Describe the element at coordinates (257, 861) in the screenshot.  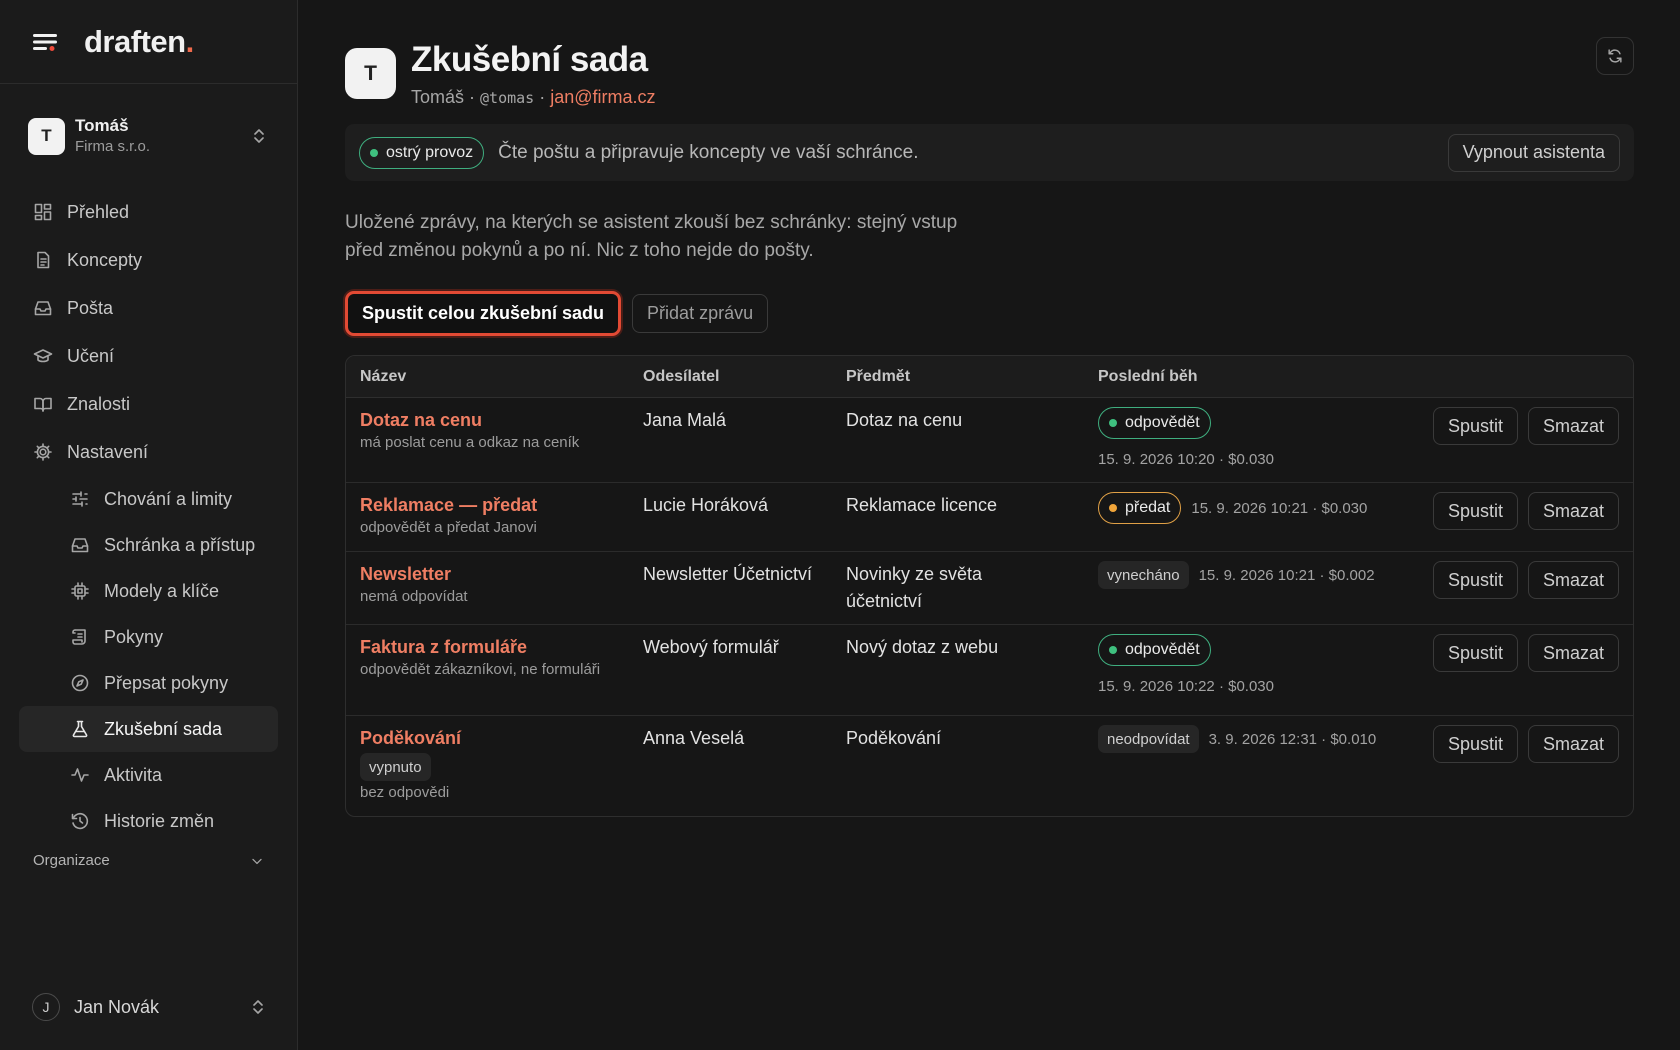
I see `chevron-down-icon` at that location.